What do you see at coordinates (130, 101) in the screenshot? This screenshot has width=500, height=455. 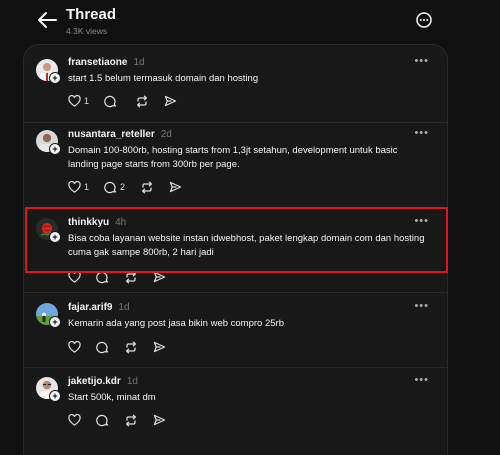 I see `post-actions: 1` at bounding box center [130, 101].